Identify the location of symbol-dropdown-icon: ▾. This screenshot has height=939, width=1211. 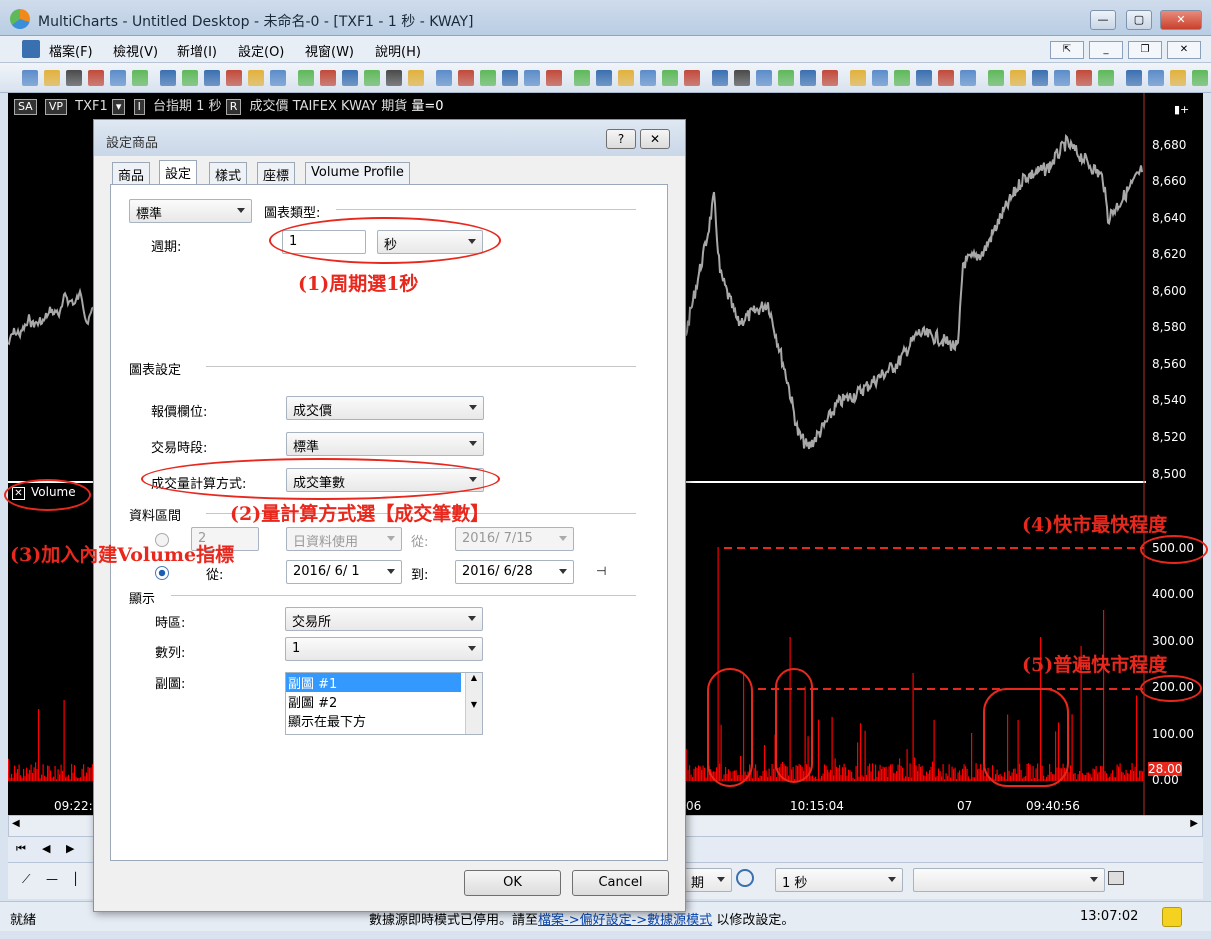
(118, 107).